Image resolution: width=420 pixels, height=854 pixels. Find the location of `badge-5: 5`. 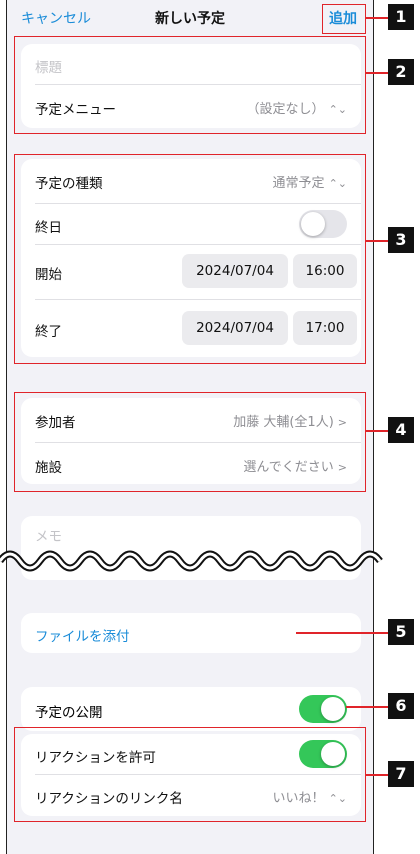

badge-5: 5 is located at coordinates (401, 632).